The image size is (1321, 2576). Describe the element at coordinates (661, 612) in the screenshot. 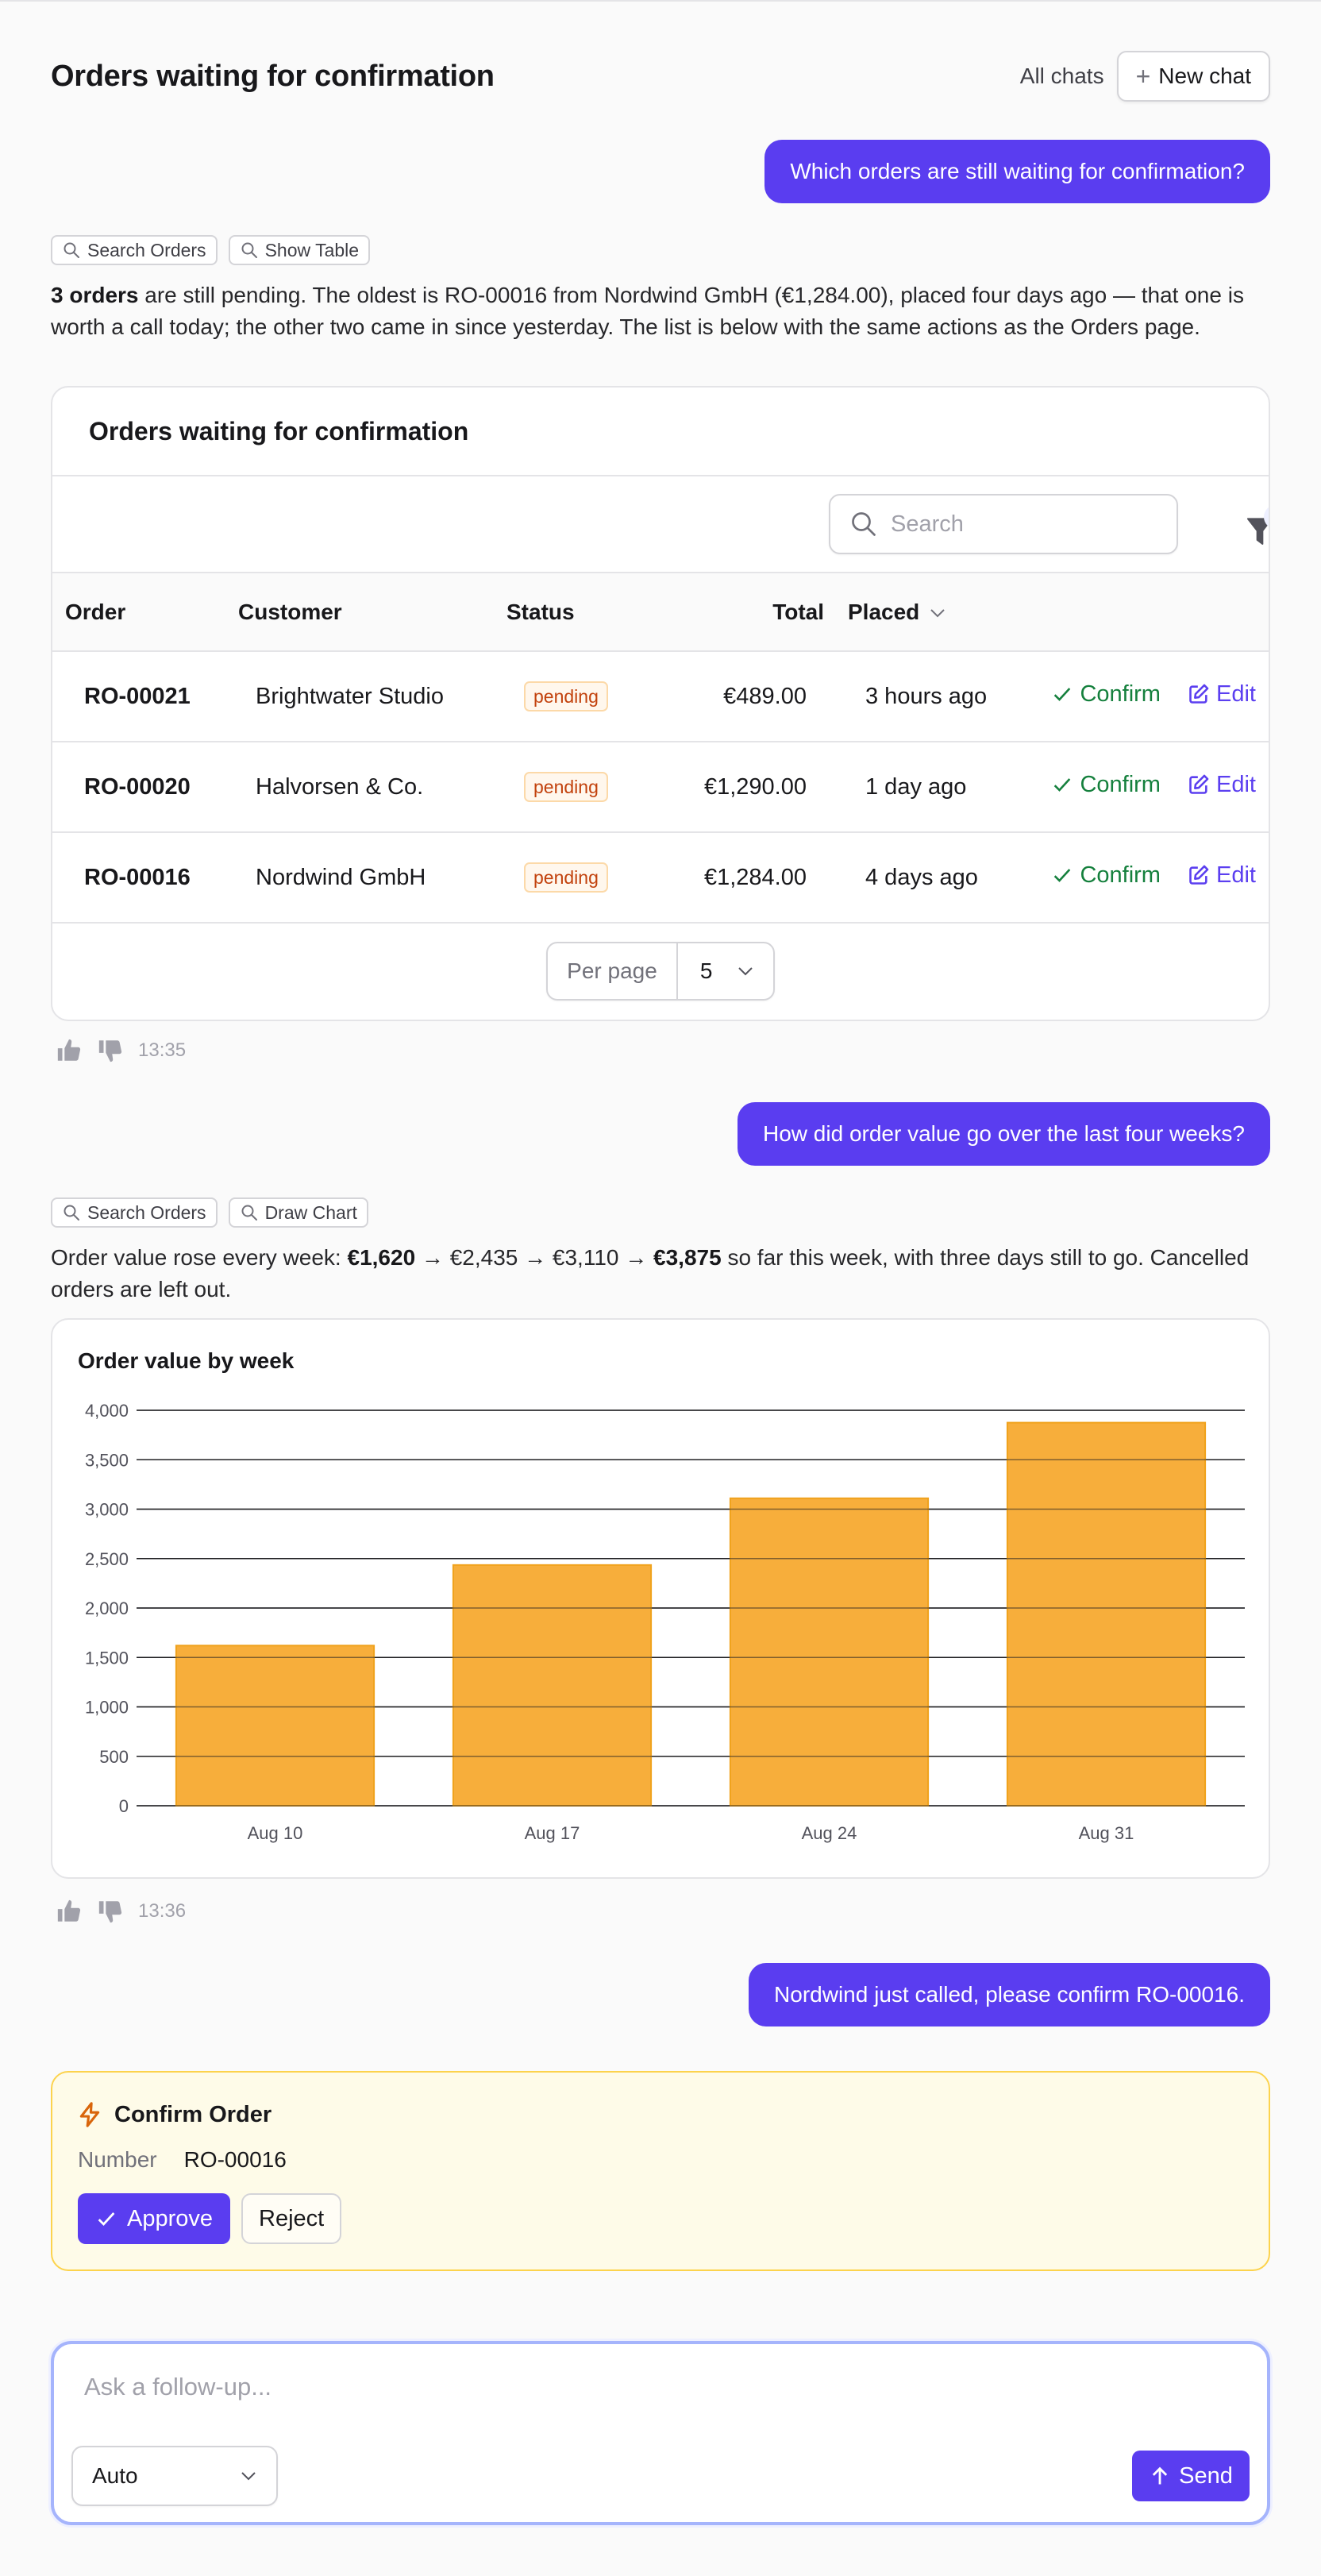

I see `table-header-row: Order Customer Status Total Placed` at that location.